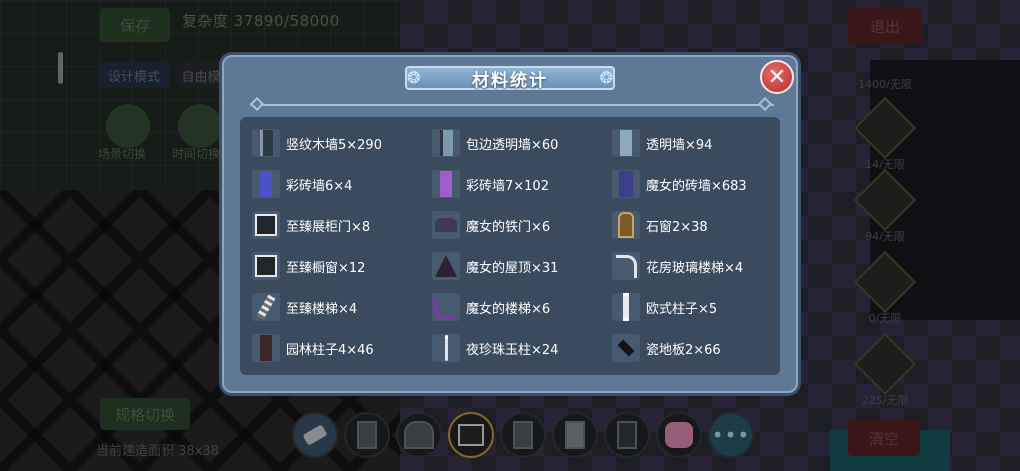  I want to click on material-item: 至臻橱窗×12, so click(308, 266).